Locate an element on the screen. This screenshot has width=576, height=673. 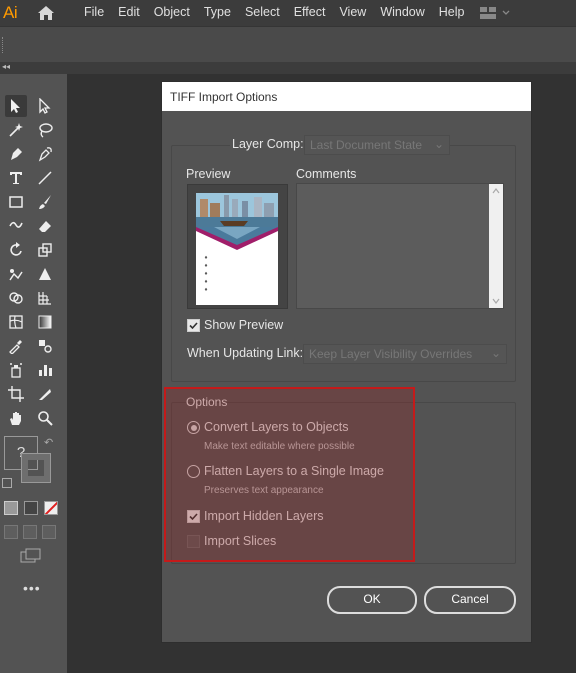
control-bar-grip is located at coordinates (4, 45).